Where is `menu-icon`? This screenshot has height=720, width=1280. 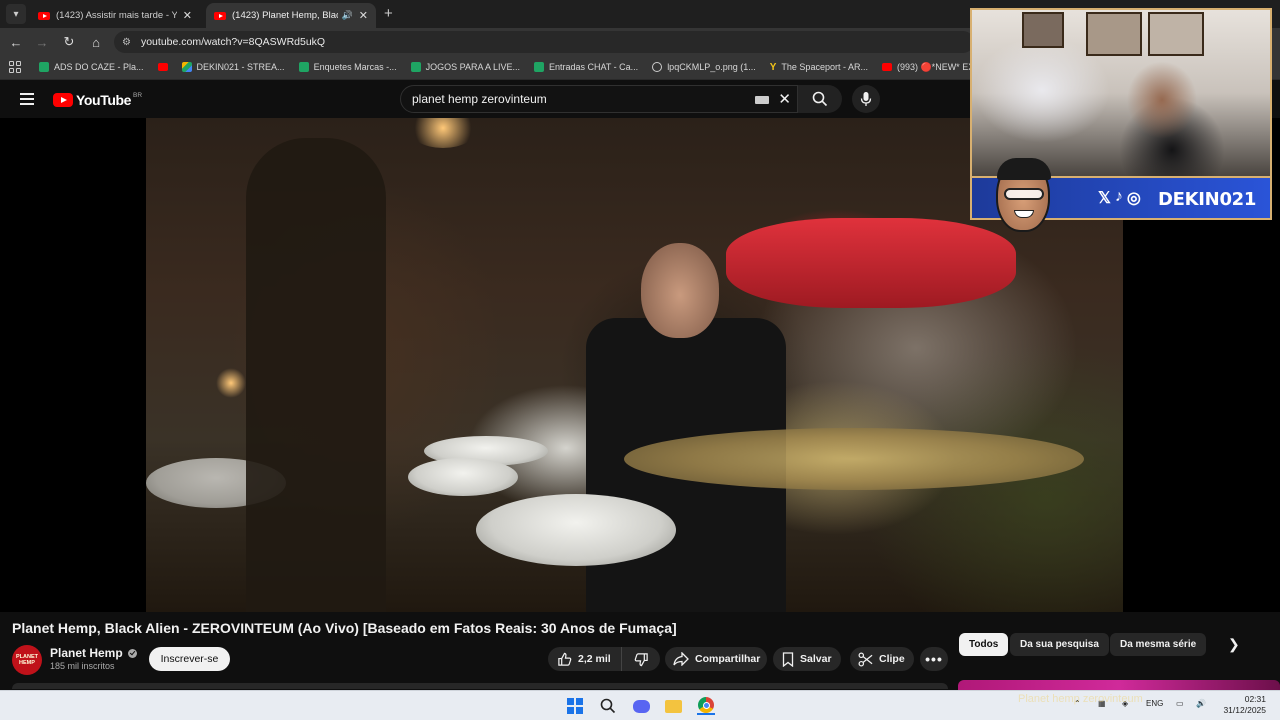 menu-icon is located at coordinates (27, 100).